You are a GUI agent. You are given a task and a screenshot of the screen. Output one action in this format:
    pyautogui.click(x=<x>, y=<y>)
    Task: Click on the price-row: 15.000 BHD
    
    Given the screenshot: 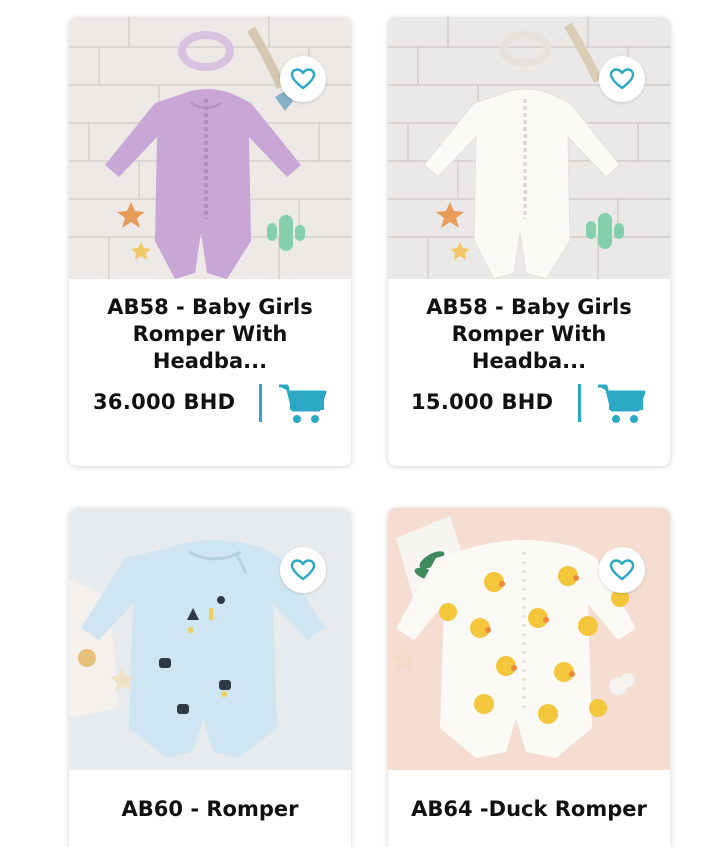 What is the action you would take?
    pyautogui.click(x=529, y=404)
    